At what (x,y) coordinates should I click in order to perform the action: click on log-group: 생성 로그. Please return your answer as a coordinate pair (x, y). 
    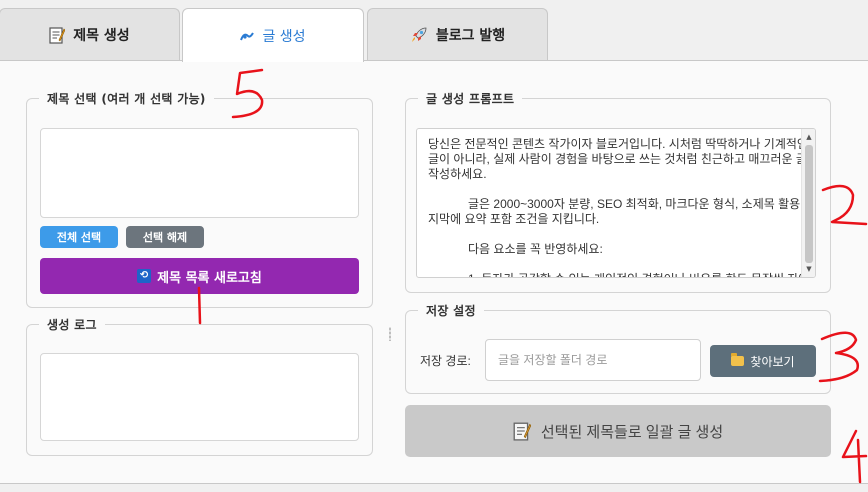
    Looking at the image, I should click on (199, 386).